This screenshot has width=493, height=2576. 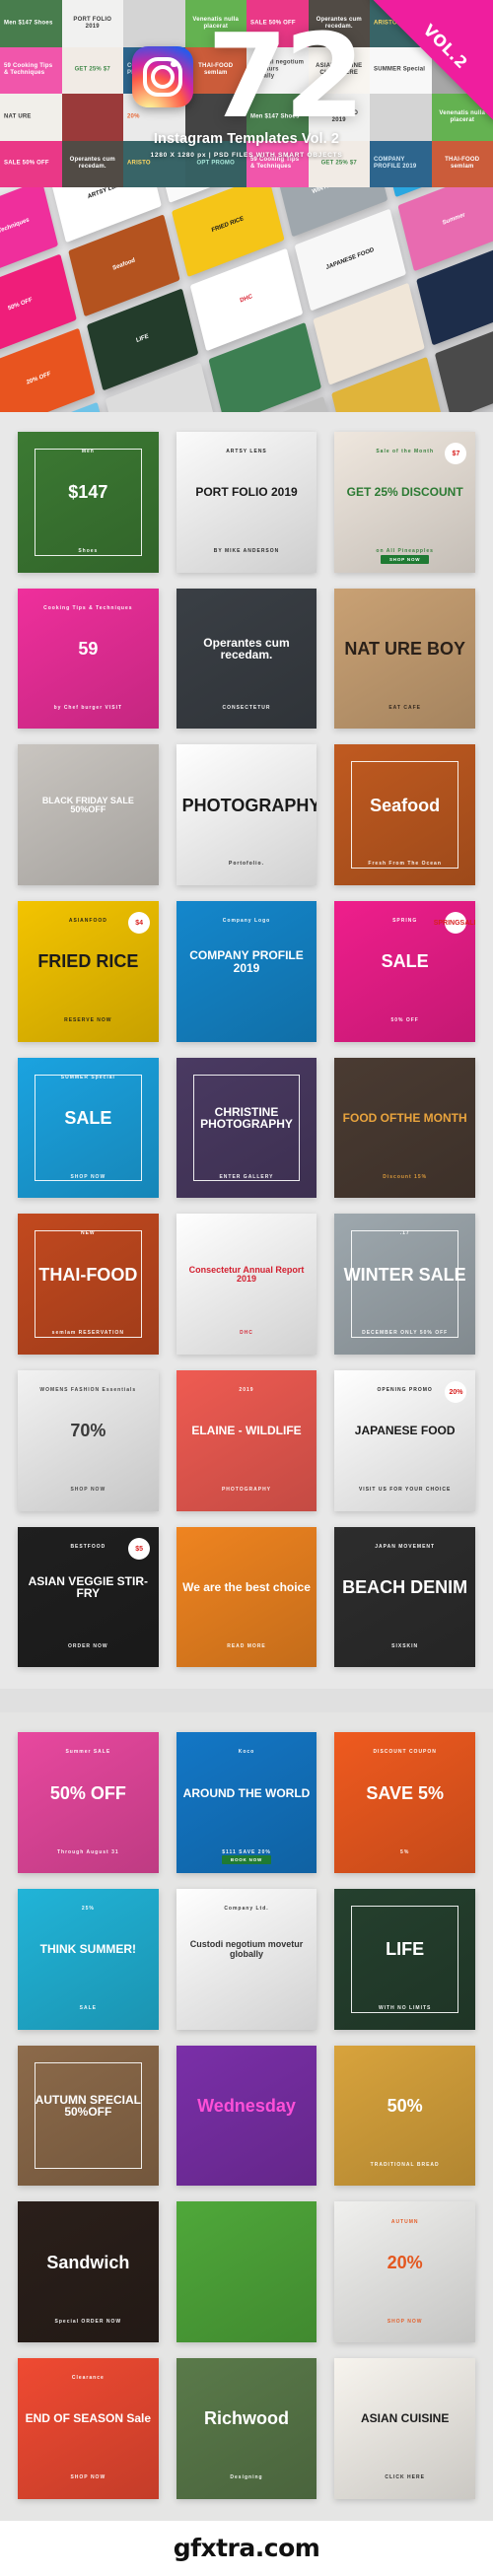 I want to click on card-title: COMPANY PROFILE 2019, so click(x=246, y=961).